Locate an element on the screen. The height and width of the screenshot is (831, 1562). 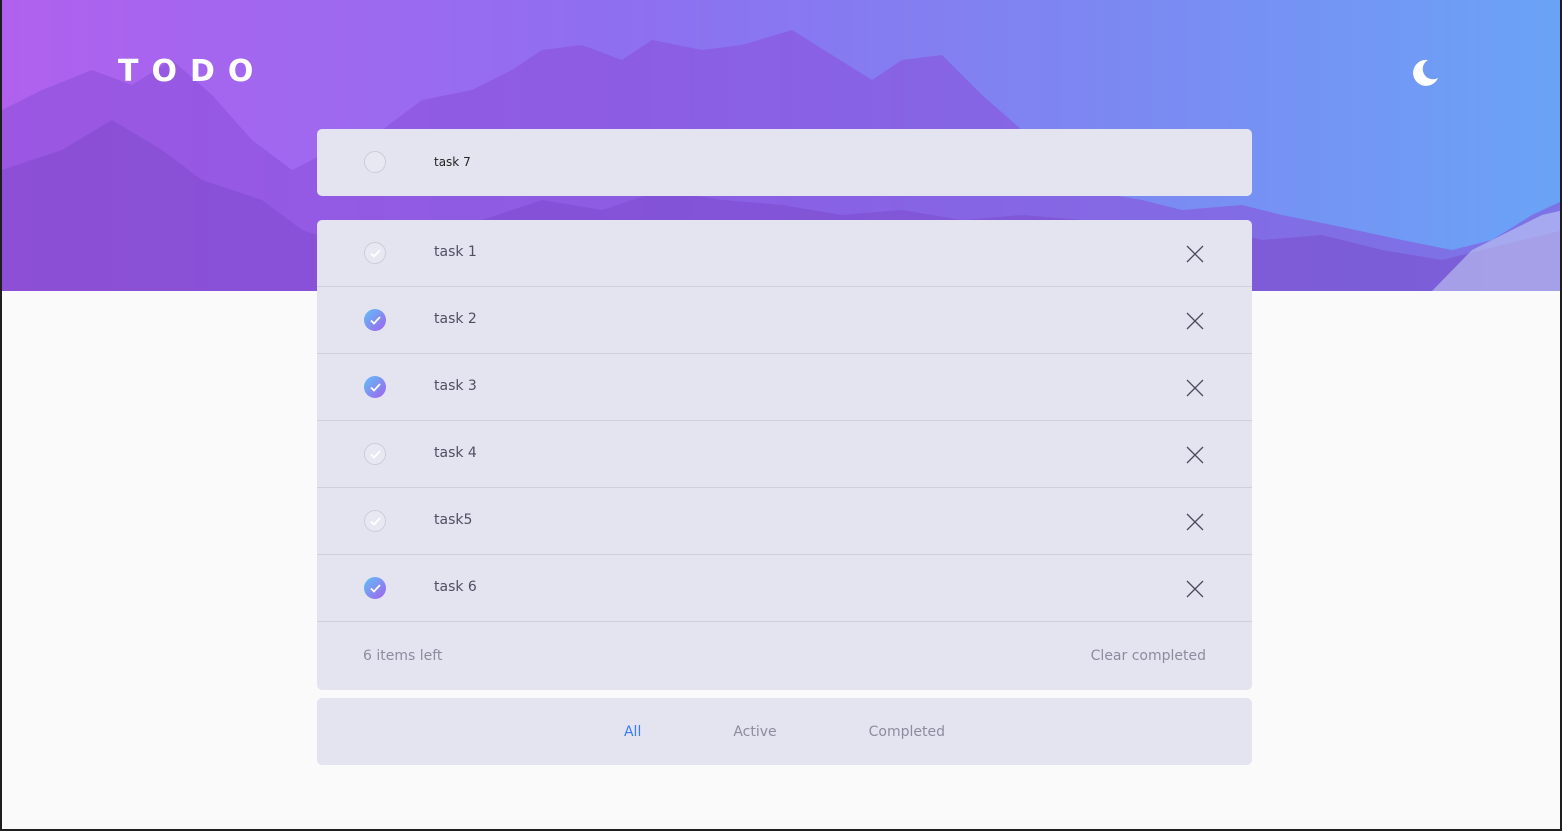
filter-active: Active is located at coordinates (754, 732).